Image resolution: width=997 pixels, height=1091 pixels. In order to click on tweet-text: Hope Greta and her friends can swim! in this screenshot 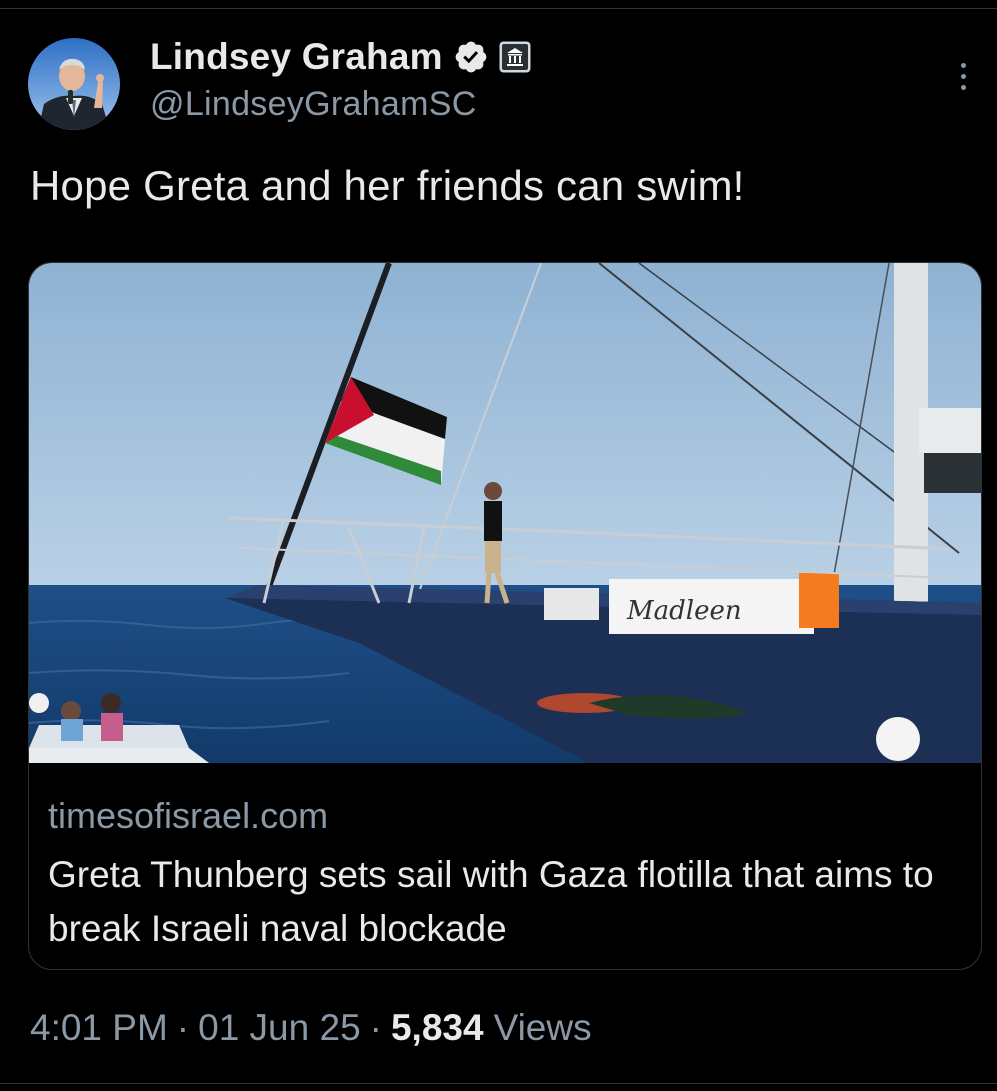, I will do `click(387, 185)`.